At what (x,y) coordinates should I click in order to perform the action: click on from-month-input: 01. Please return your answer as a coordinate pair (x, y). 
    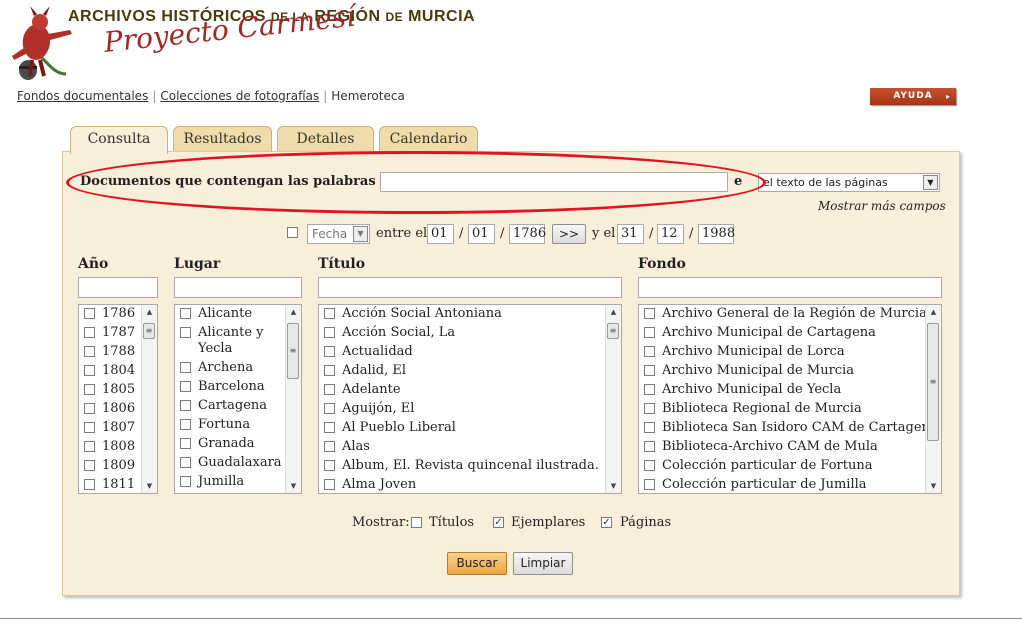
    Looking at the image, I should click on (481, 234).